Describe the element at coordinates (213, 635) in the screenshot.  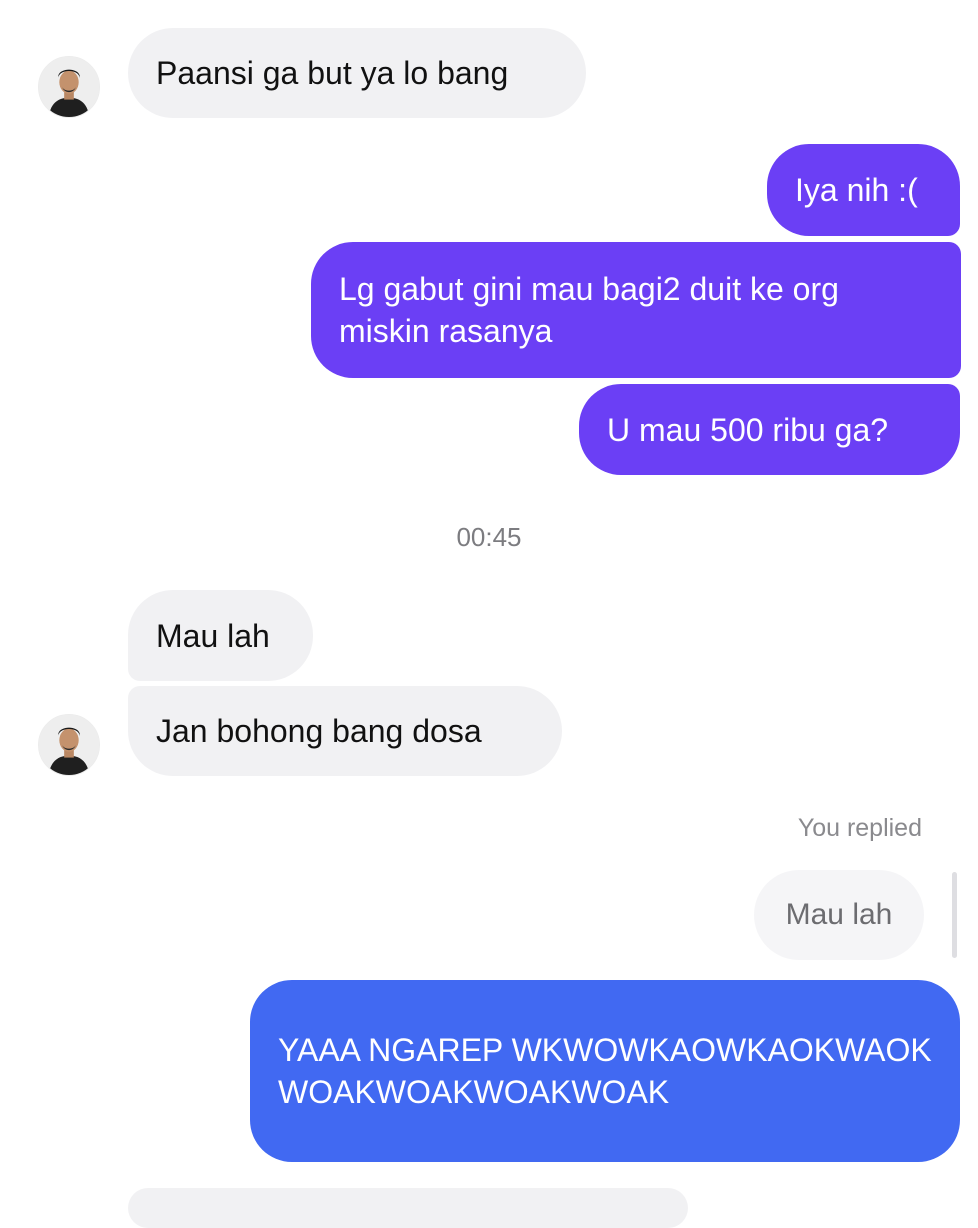
I see `message-text: Mau lah` at that location.